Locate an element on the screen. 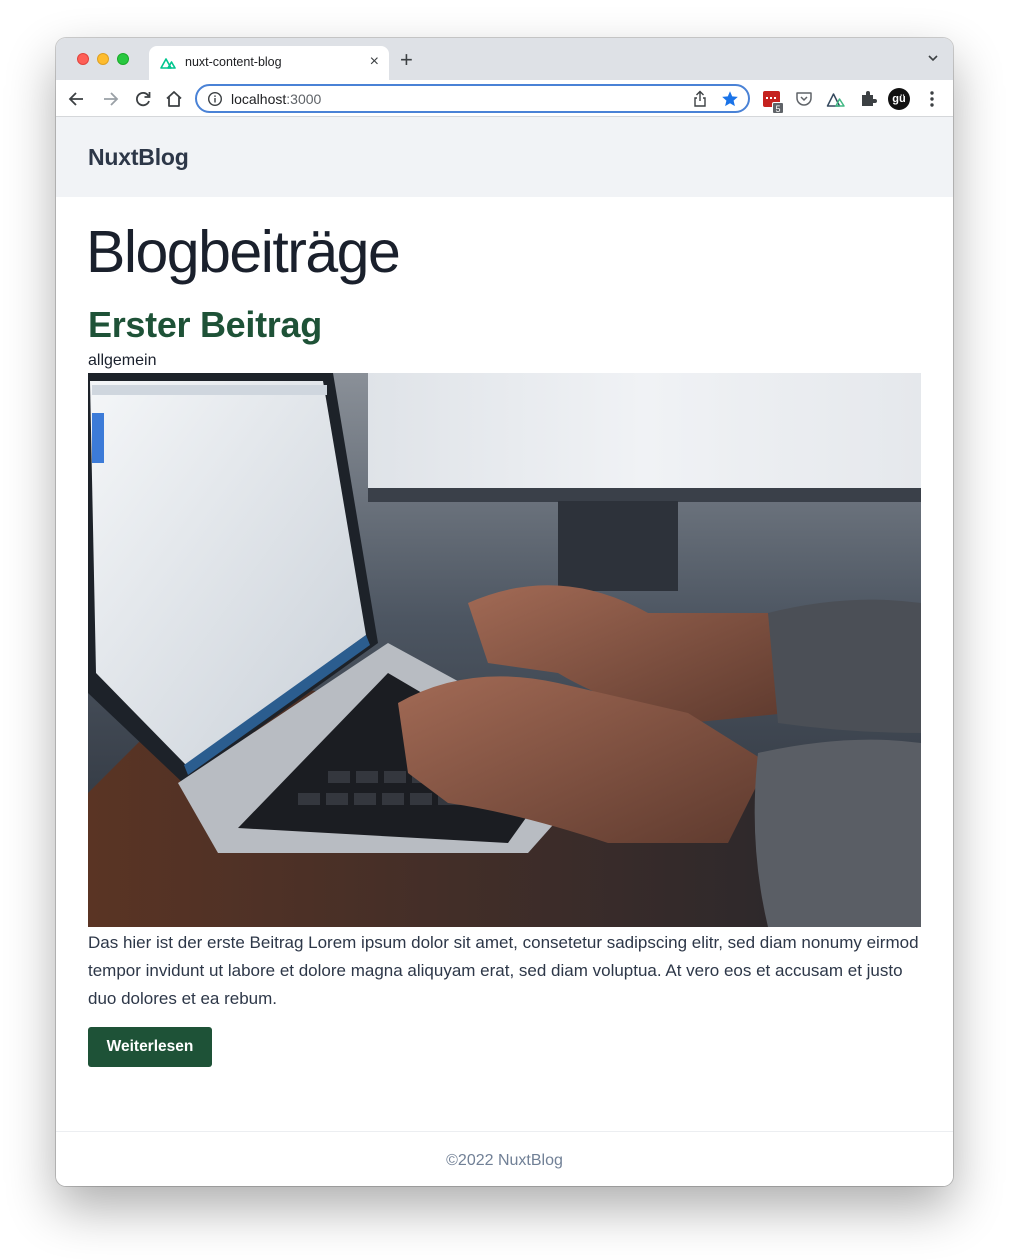 This screenshot has height=1260, width=1009. url-host: localhost is located at coordinates (259, 99).